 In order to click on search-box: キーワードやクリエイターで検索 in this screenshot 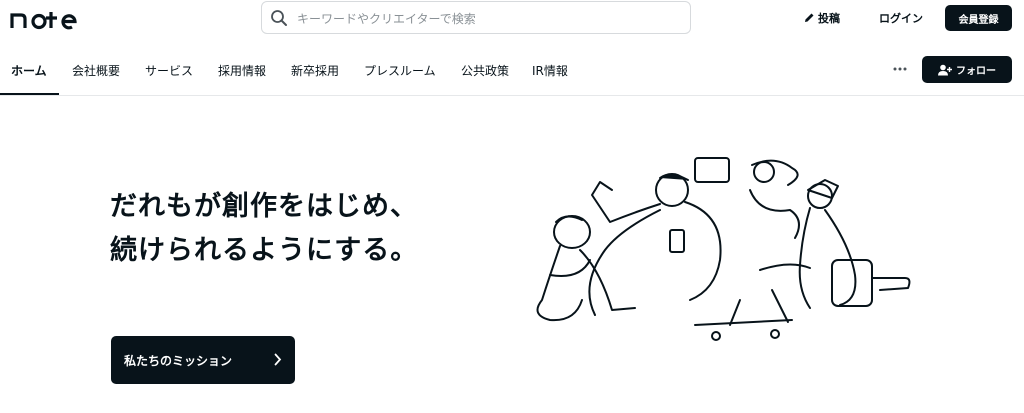, I will do `click(476, 17)`.